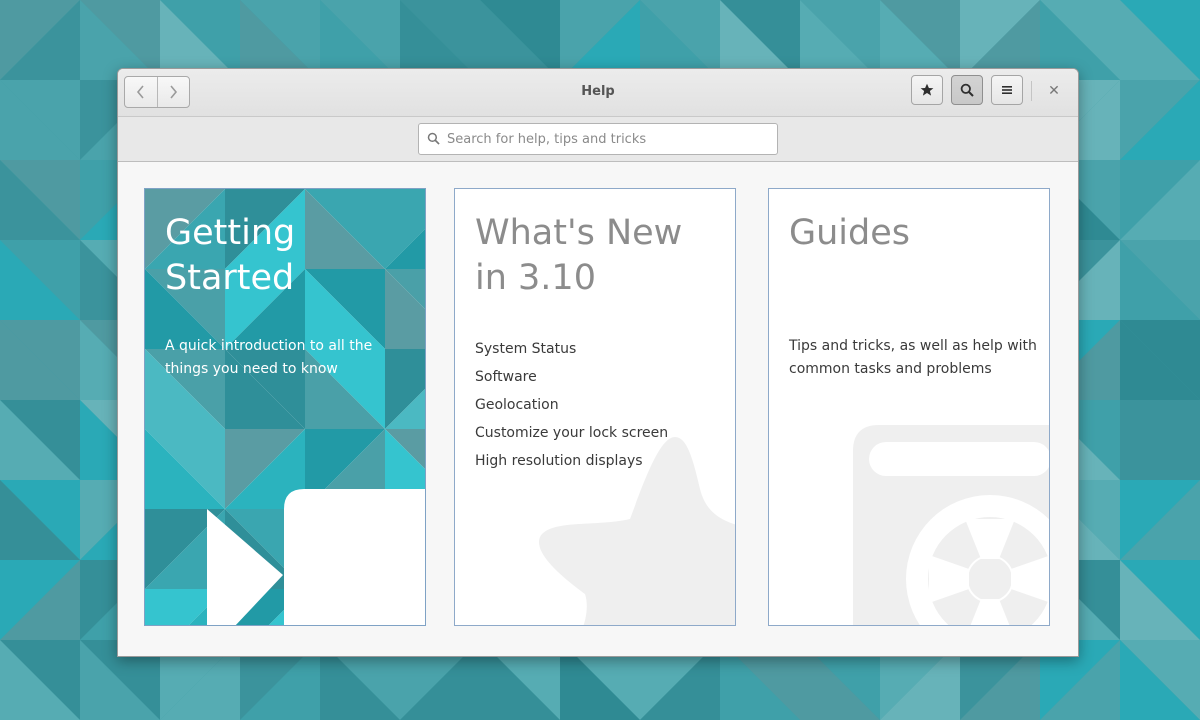  I want to click on search-field, so click(598, 139).